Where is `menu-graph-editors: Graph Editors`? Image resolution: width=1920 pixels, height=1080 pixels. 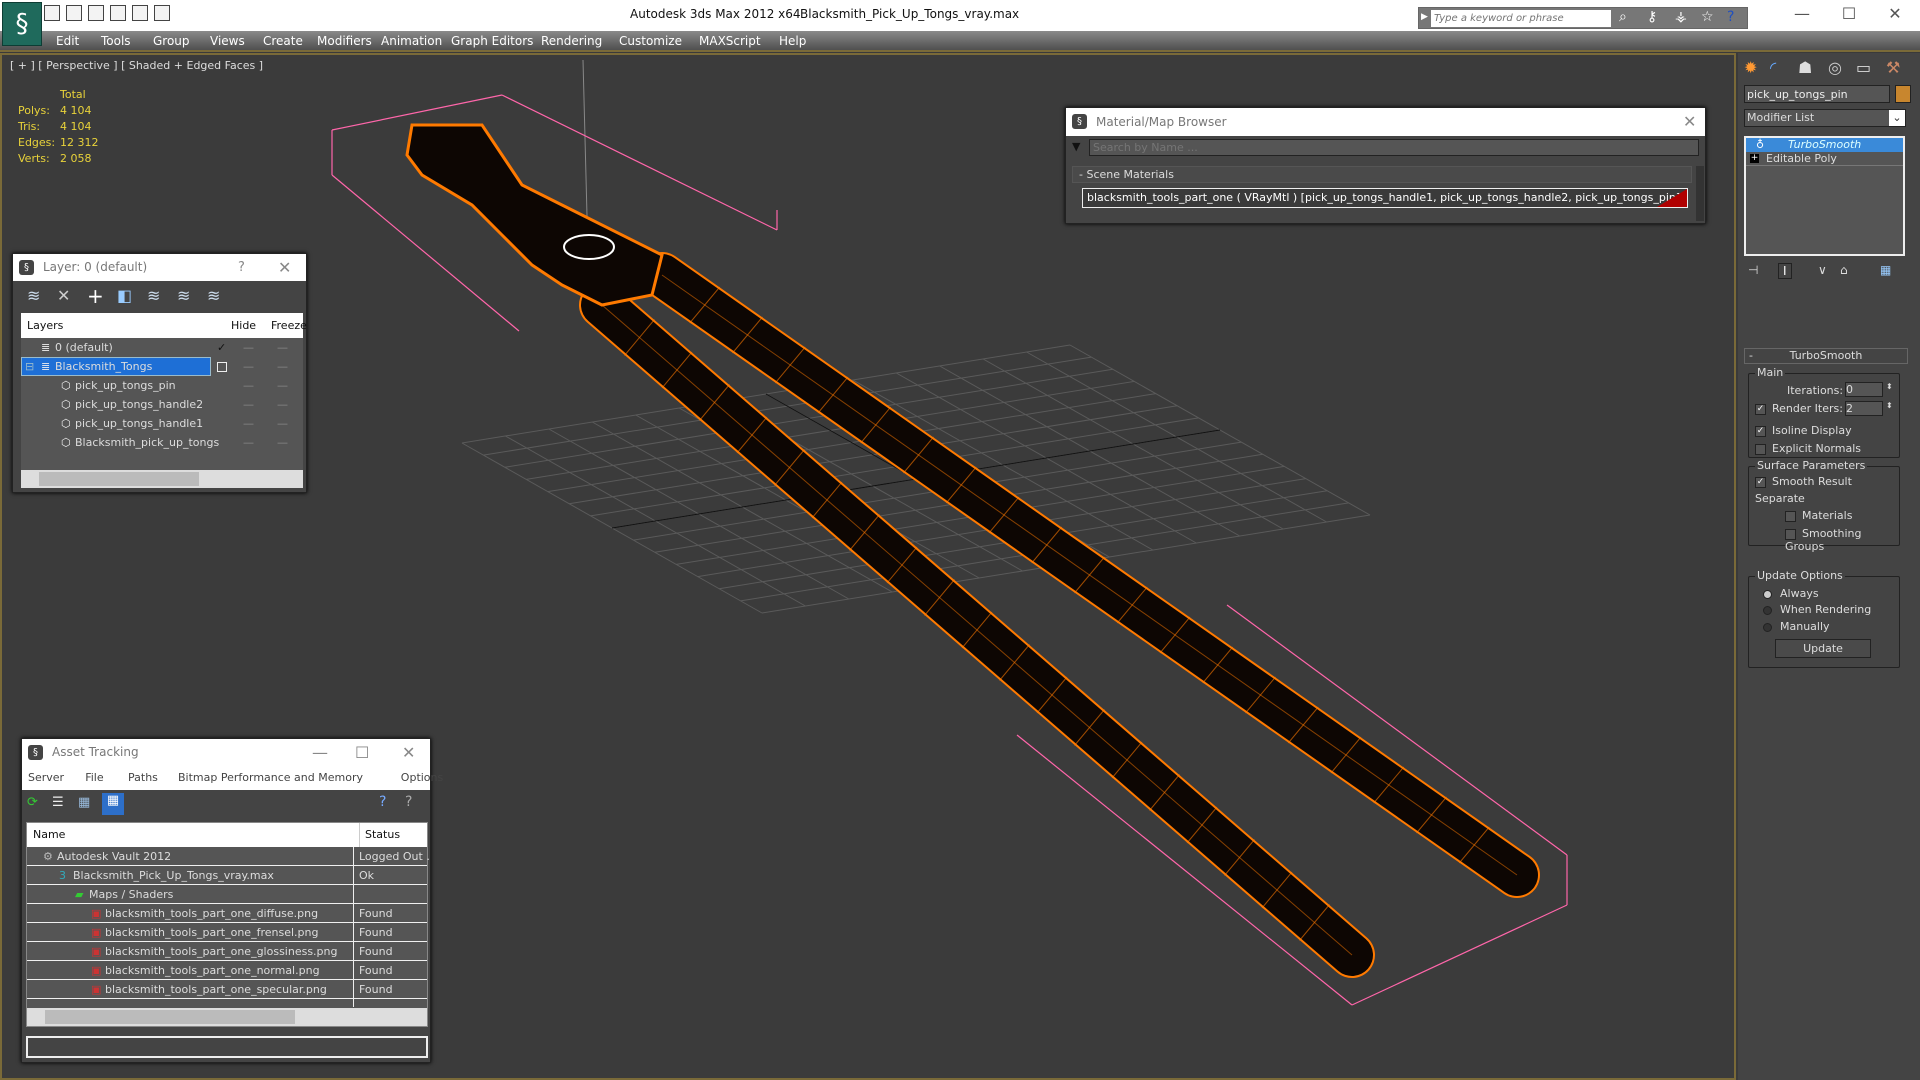 menu-graph-editors: Graph Editors is located at coordinates (492, 41).